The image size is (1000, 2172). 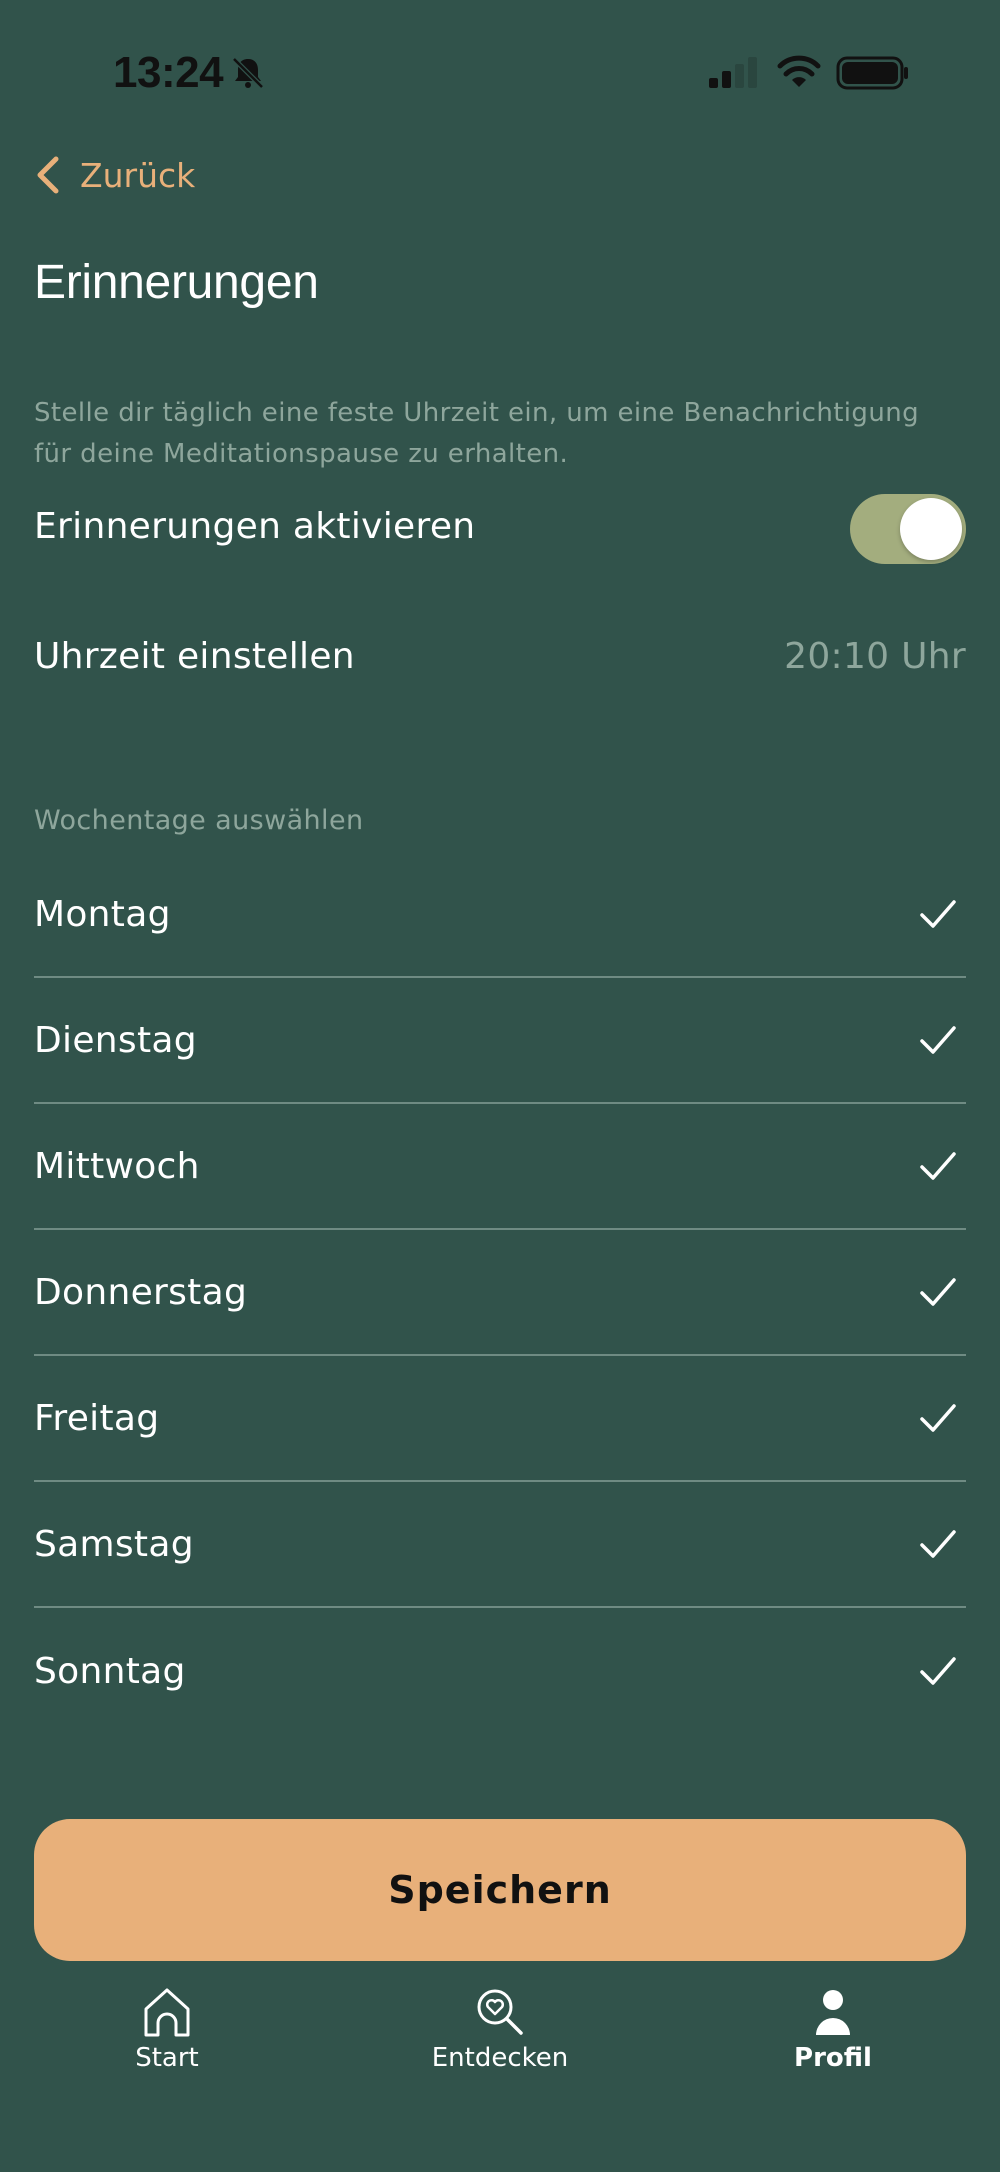 I want to click on weekday-row-dienstag: Dienstag, so click(x=500, y=1041).